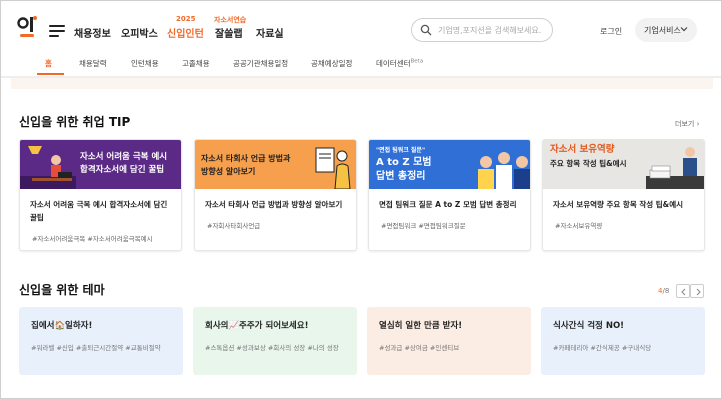 This screenshot has width=722, height=399. Describe the element at coordinates (426, 30) in the screenshot. I see `search-icon` at that location.